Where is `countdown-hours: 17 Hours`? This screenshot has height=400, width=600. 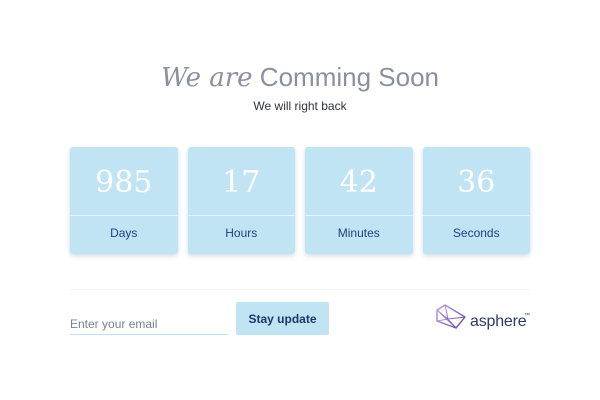
countdown-hours: 17 Hours is located at coordinates (241, 200).